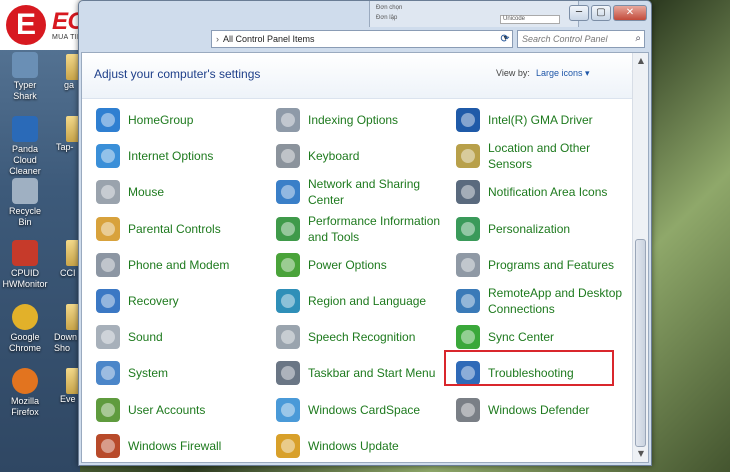 This screenshot has width=730, height=472. What do you see at coordinates (25, 265) in the screenshot?
I see `desktop-icon: CPUID HWMonitor` at bounding box center [25, 265].